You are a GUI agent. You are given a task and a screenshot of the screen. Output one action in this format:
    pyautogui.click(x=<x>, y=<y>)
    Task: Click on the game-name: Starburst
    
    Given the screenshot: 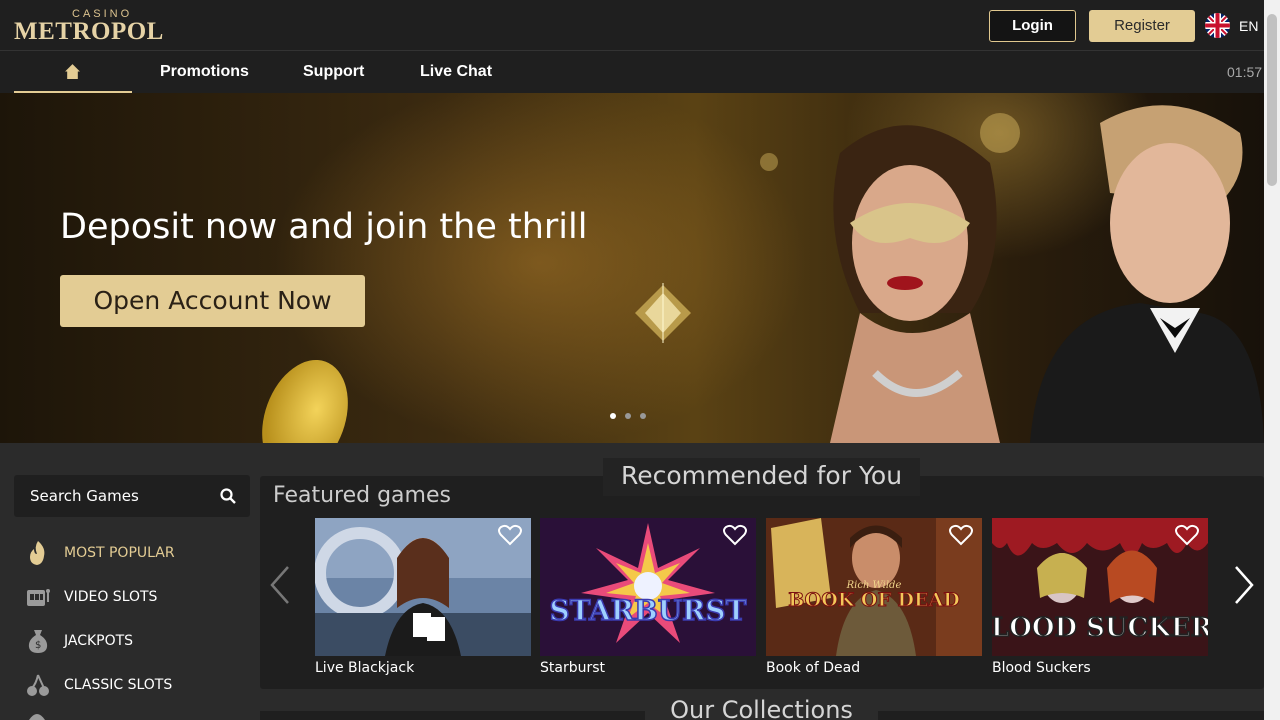 What is the action you would take?
    pyautogui.click(x=572, y=668)
    